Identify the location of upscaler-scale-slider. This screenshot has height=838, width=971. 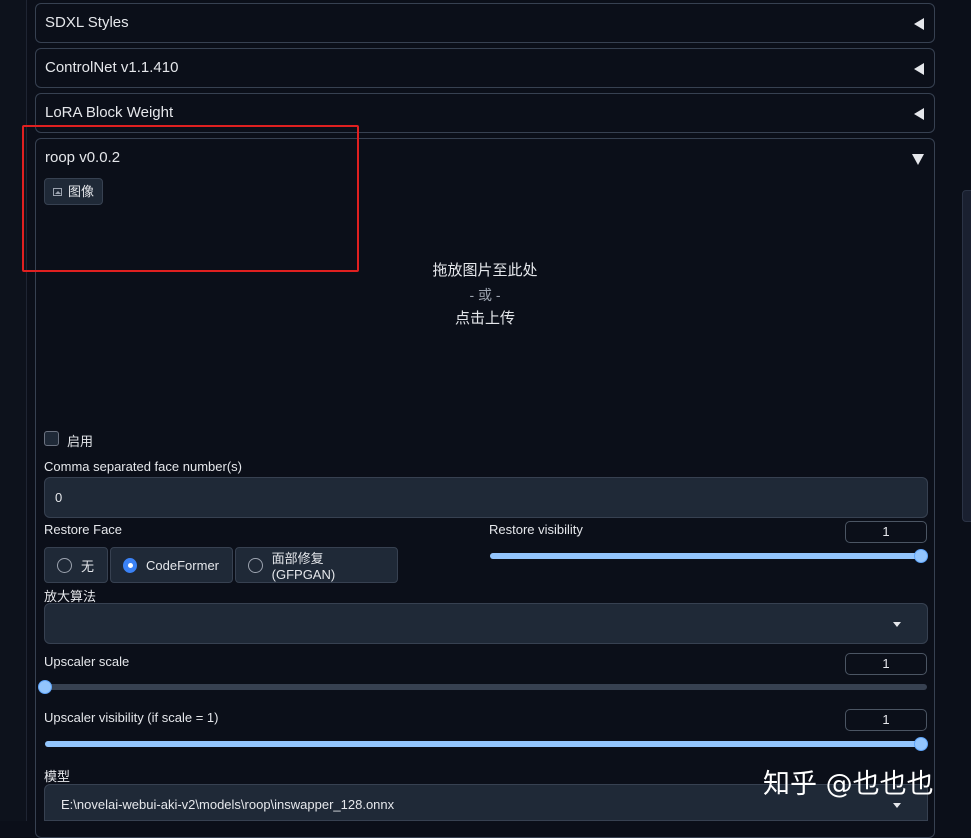
(482, 687).